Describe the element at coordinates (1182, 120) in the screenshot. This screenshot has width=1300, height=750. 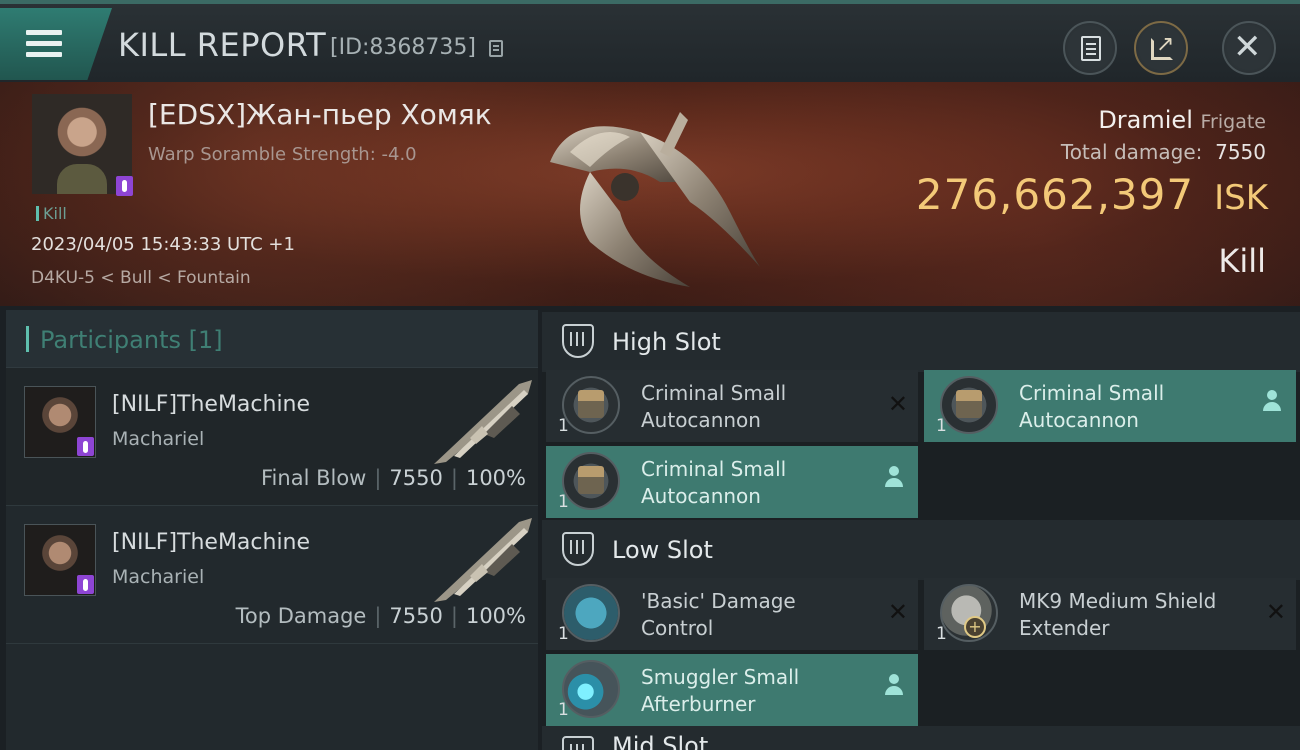
I see `victim-ship: Dramiel Frigate` at that location.